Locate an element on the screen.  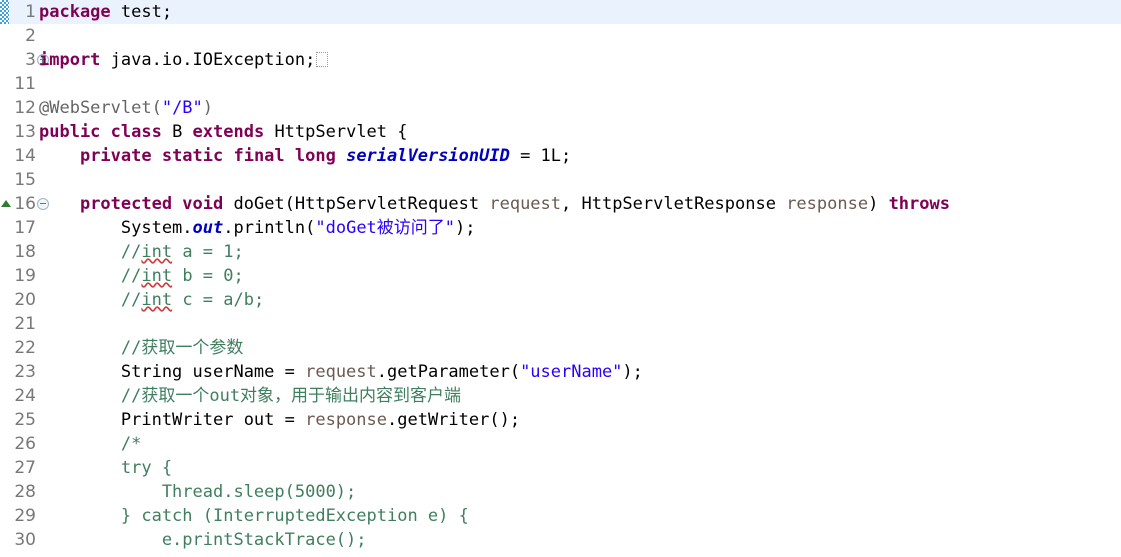
code-line-24: 24 //获取一个out对象，用于输出内容到客户端 is located at coordinates (560, 396).